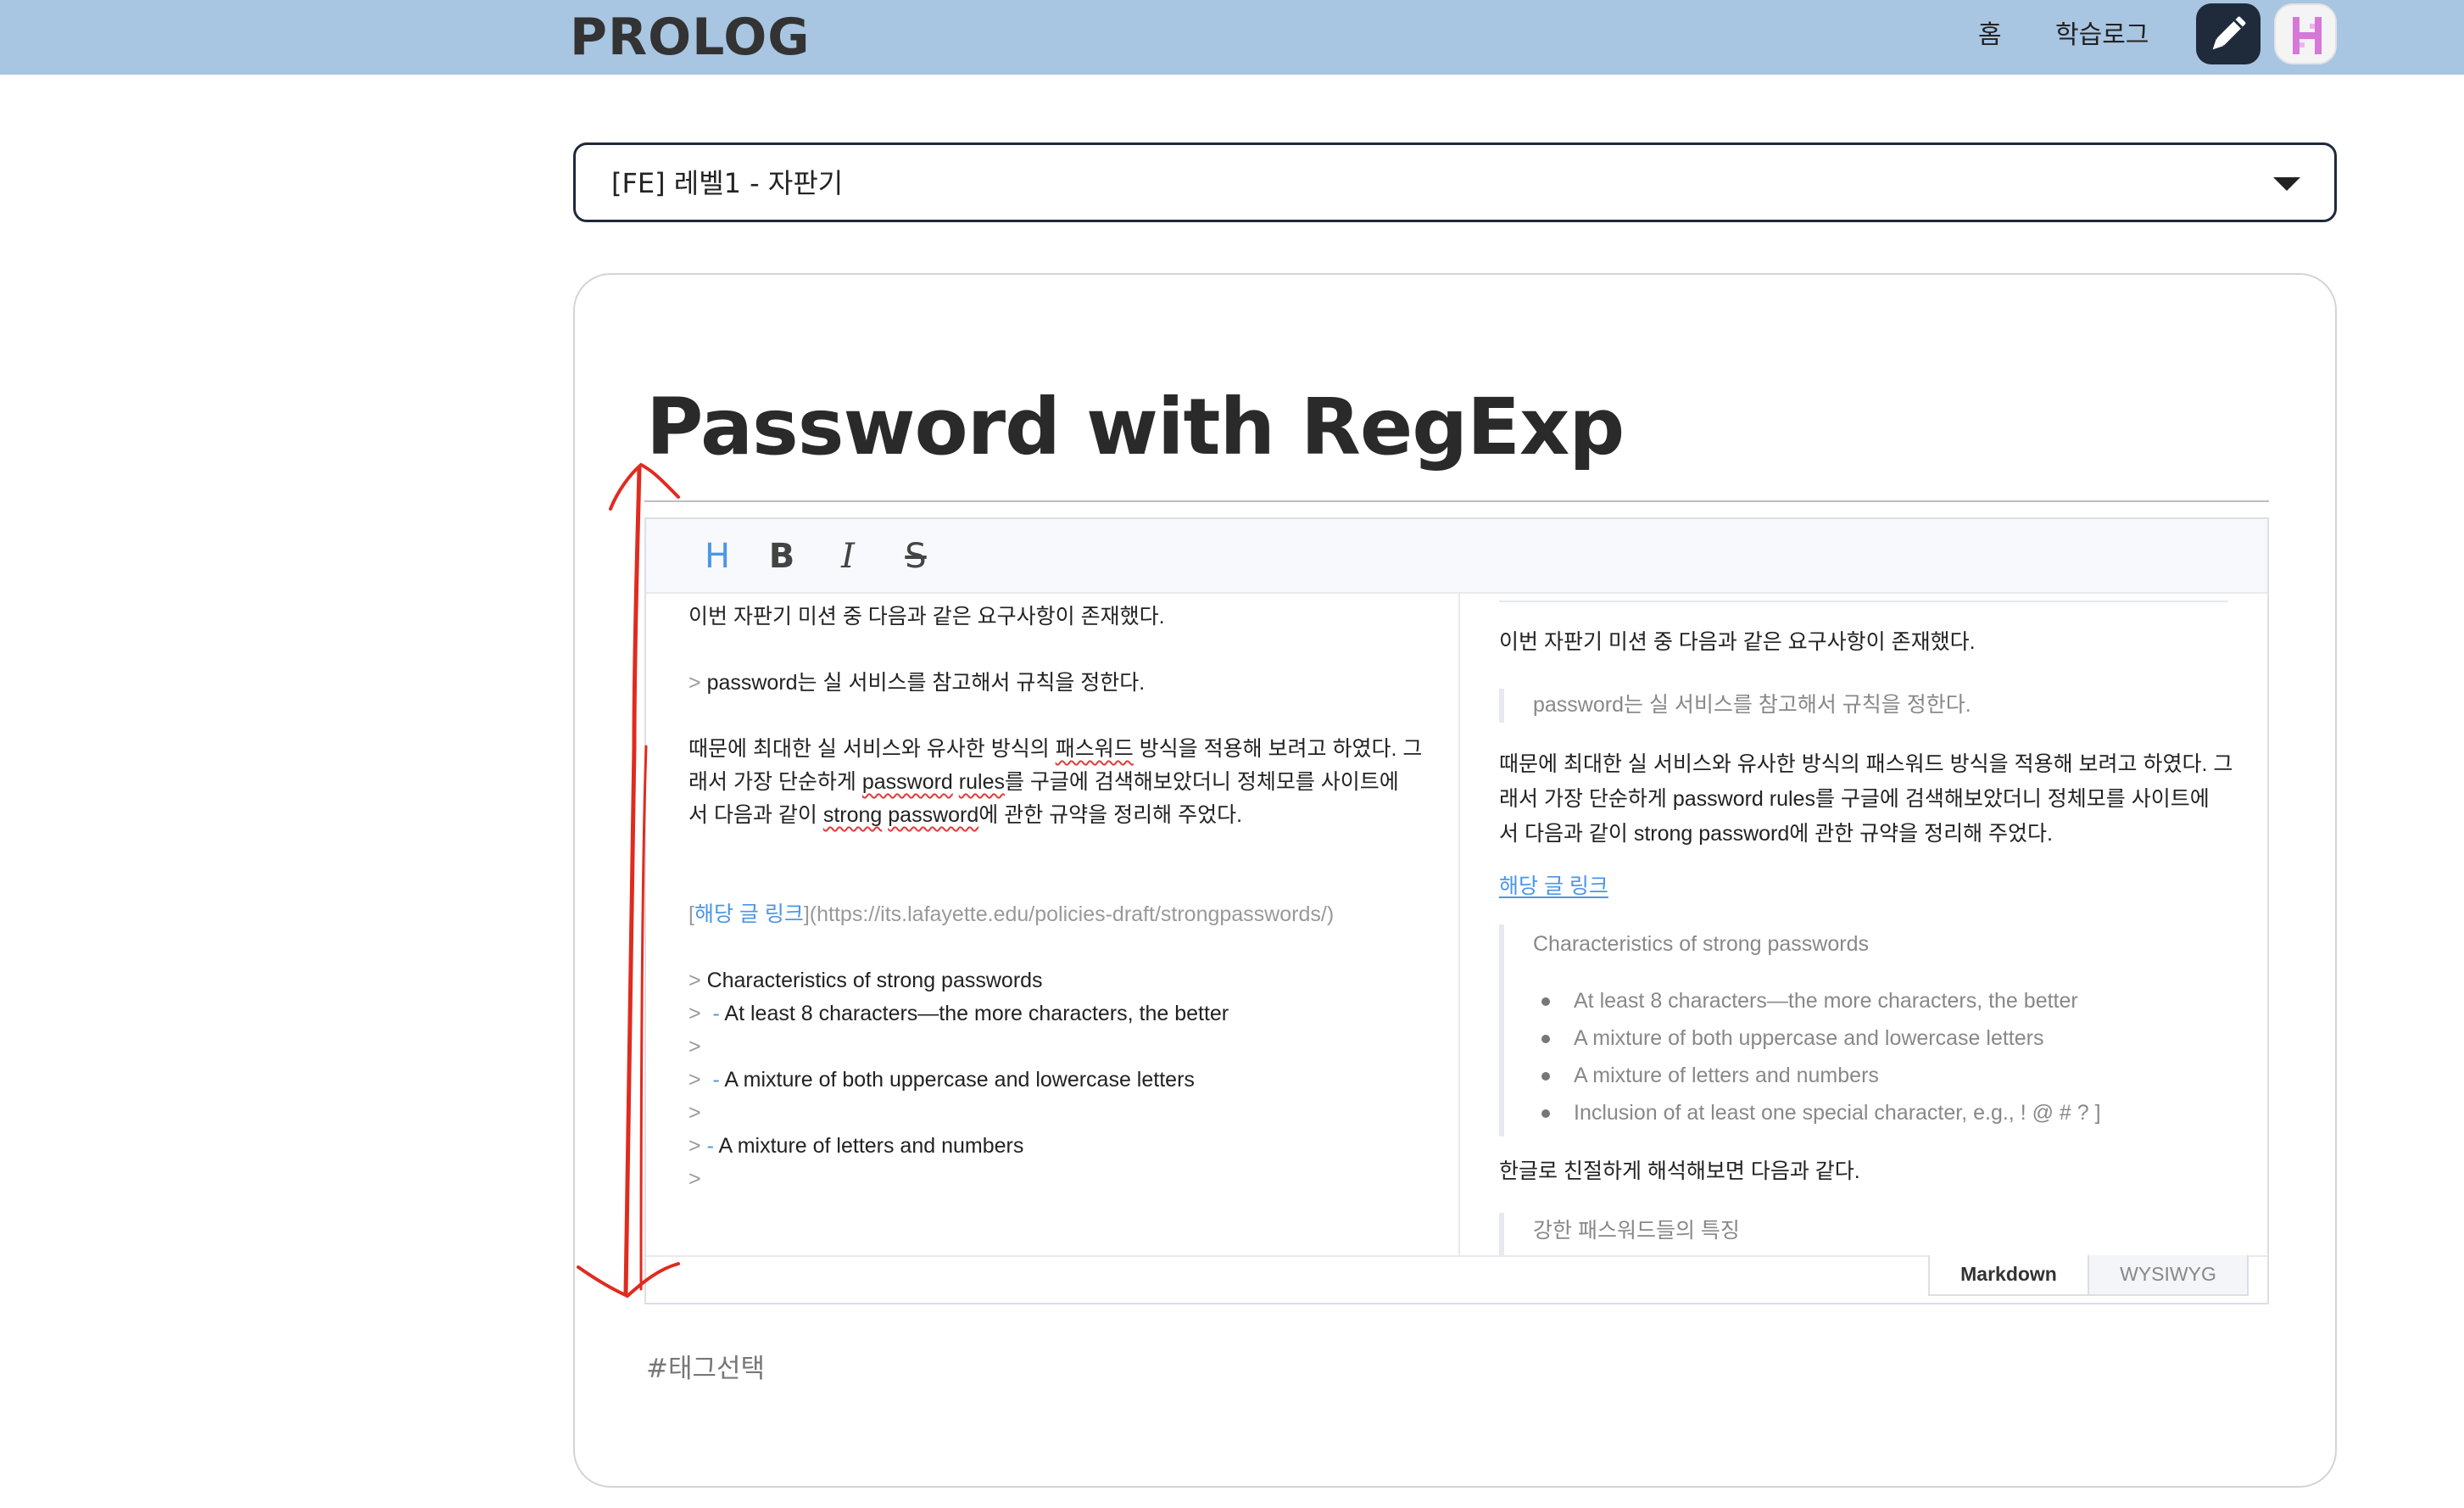  Describe the element at coordinates (915, 557) in the screenshot. I see `strike-button: S` at that location.